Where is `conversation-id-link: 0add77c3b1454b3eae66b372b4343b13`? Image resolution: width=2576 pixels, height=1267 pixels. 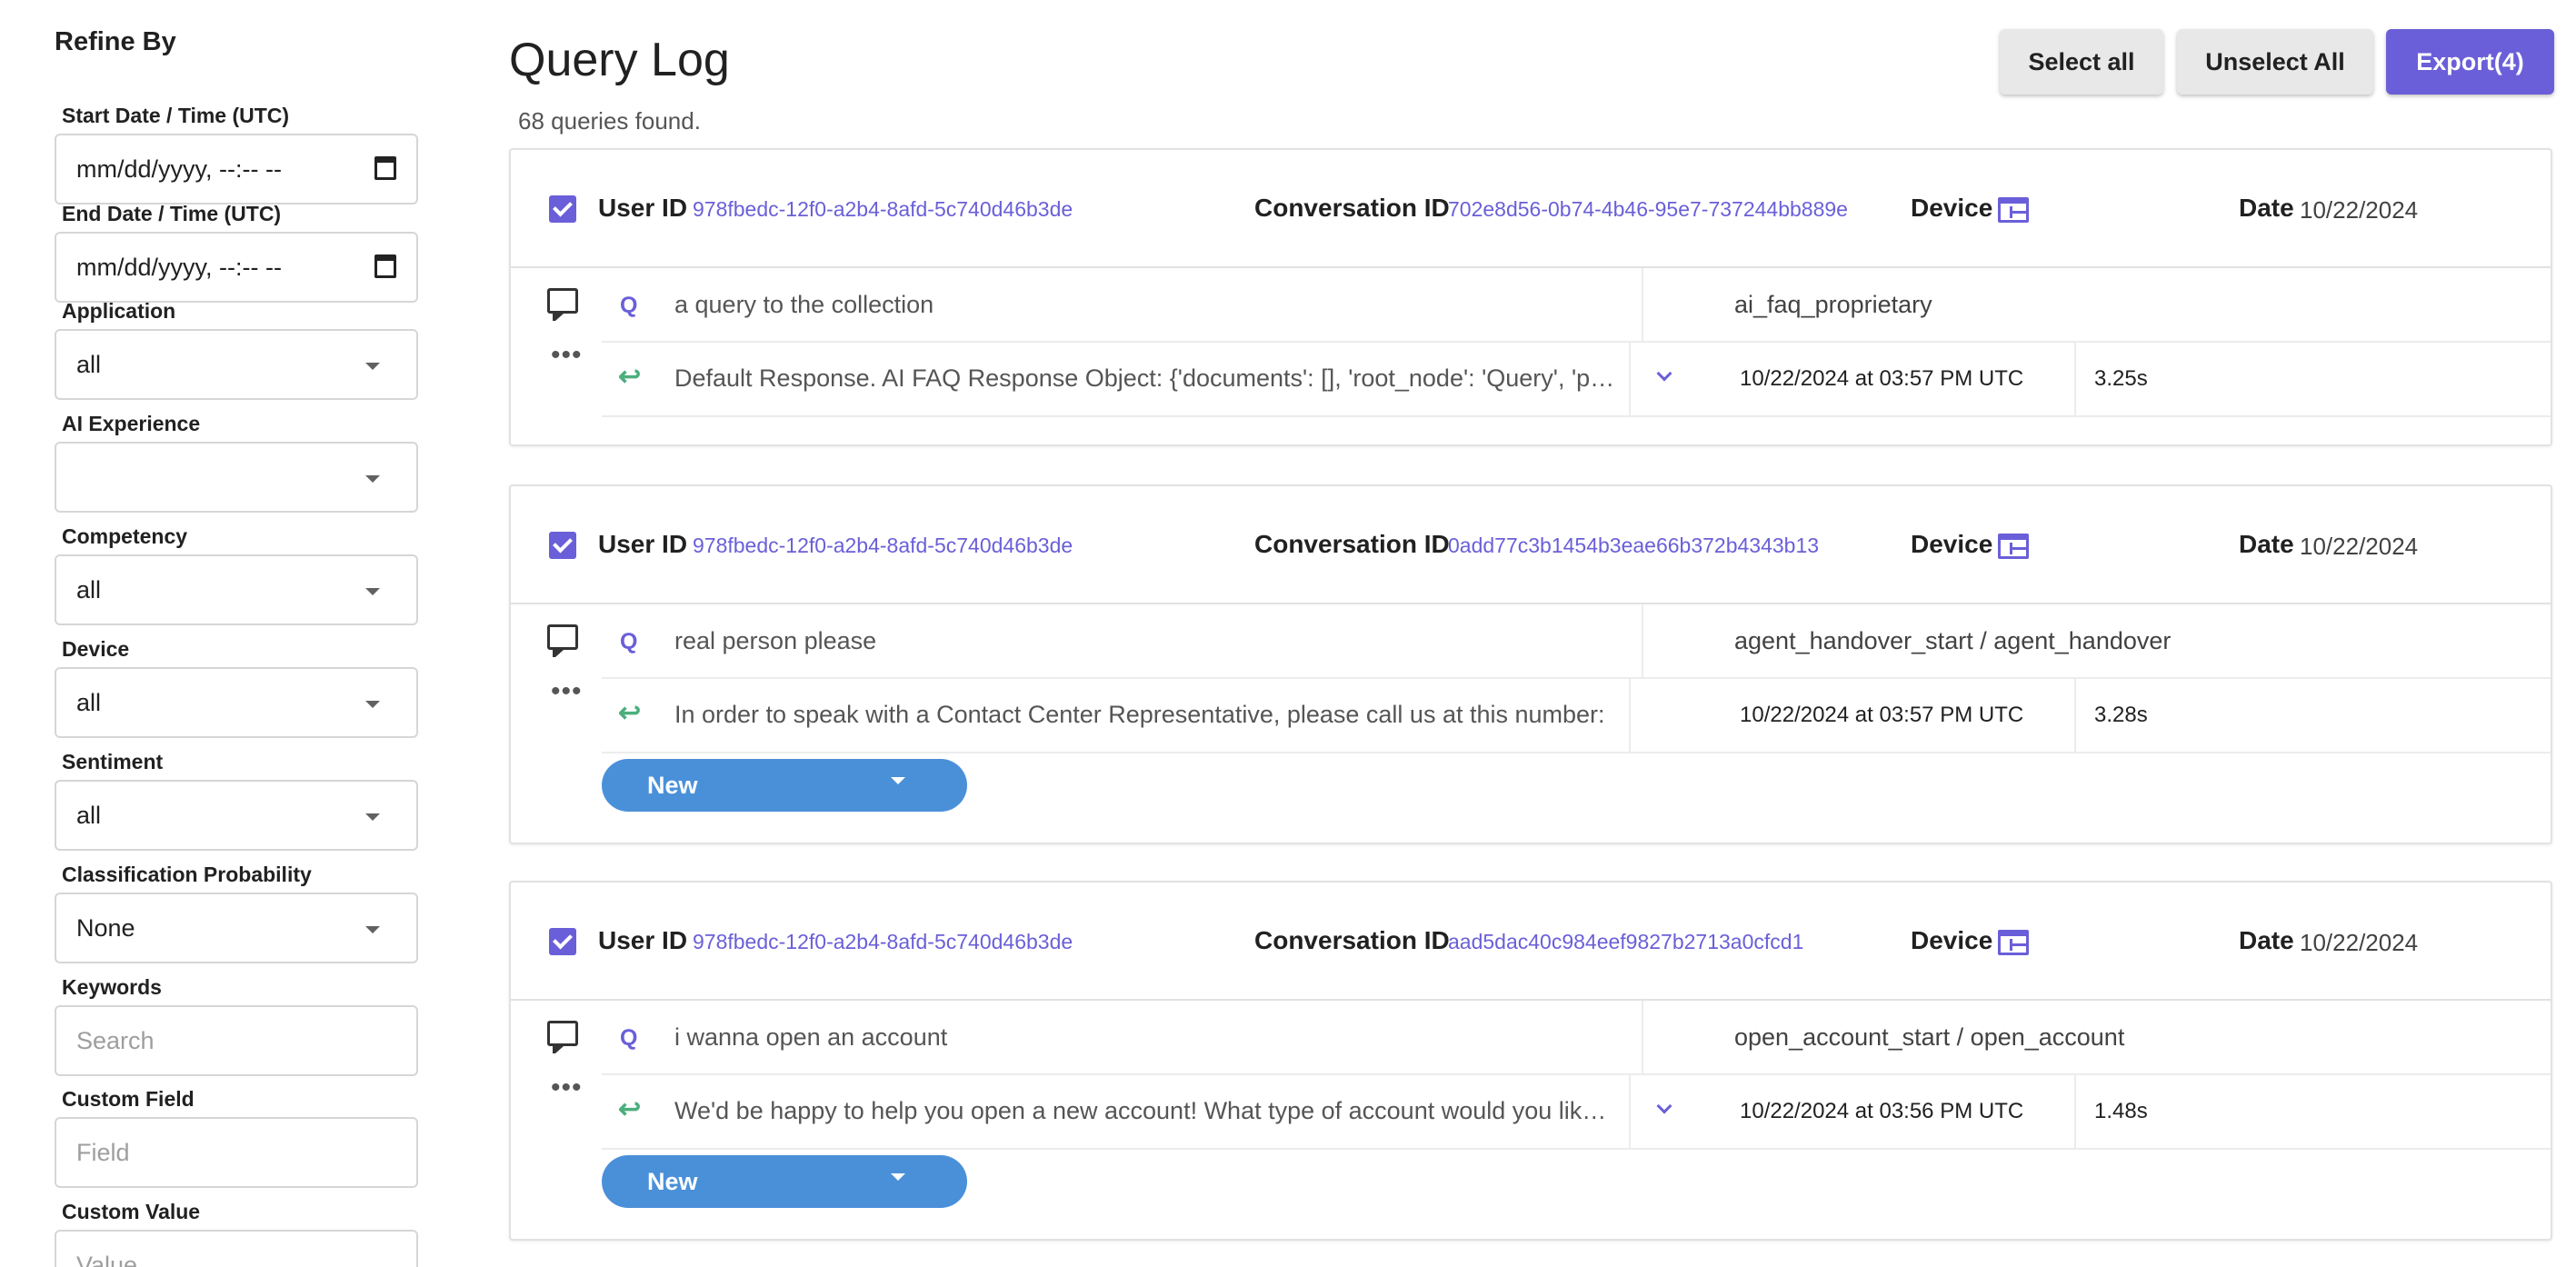 conversation-id-link: 0add77c3b1454b3eae66b372b4343b13 is located at coordinates (1633, 546).